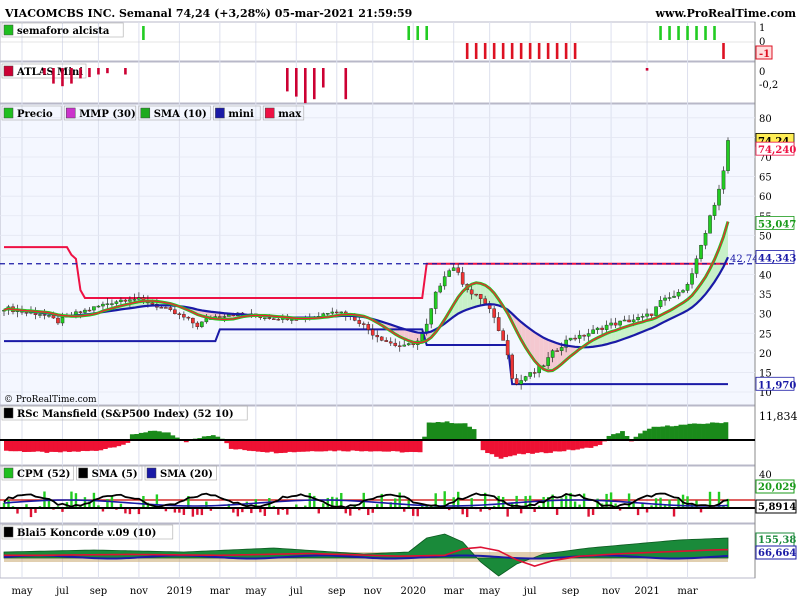  What do you see at coordinates (762, 28) in the screenshot?
I see `y-tick-label: 1` at bounding box center [762, 28].